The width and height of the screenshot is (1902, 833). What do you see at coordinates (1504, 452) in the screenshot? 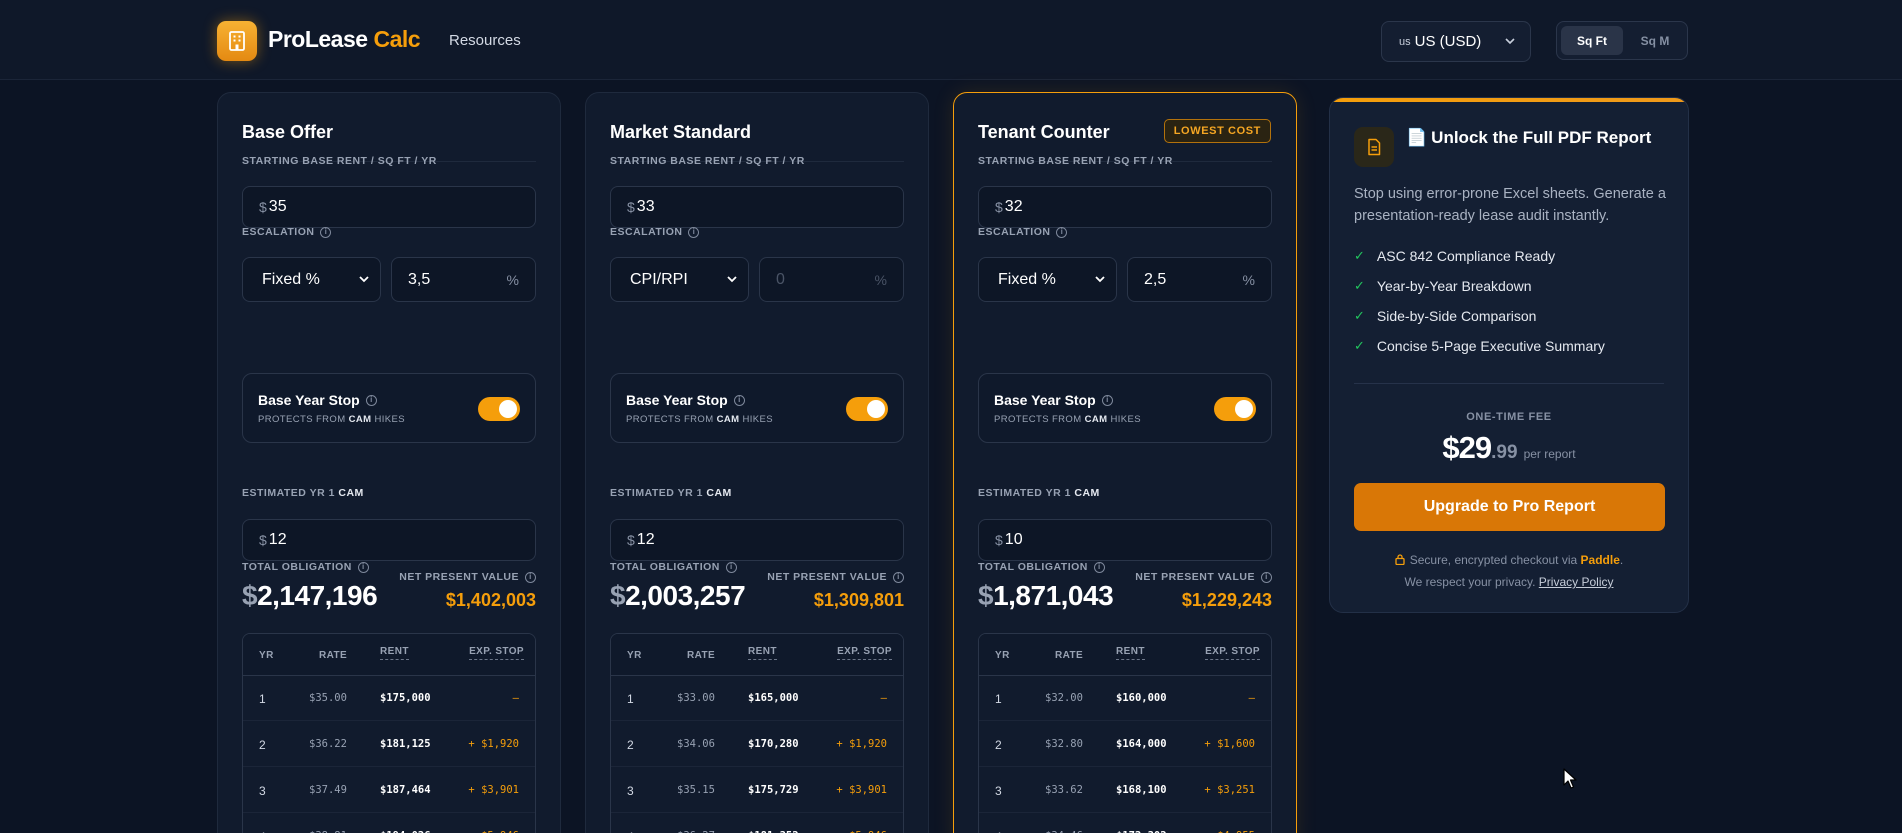
I see `price-cents: .99` at bounding box center [1504, 452].